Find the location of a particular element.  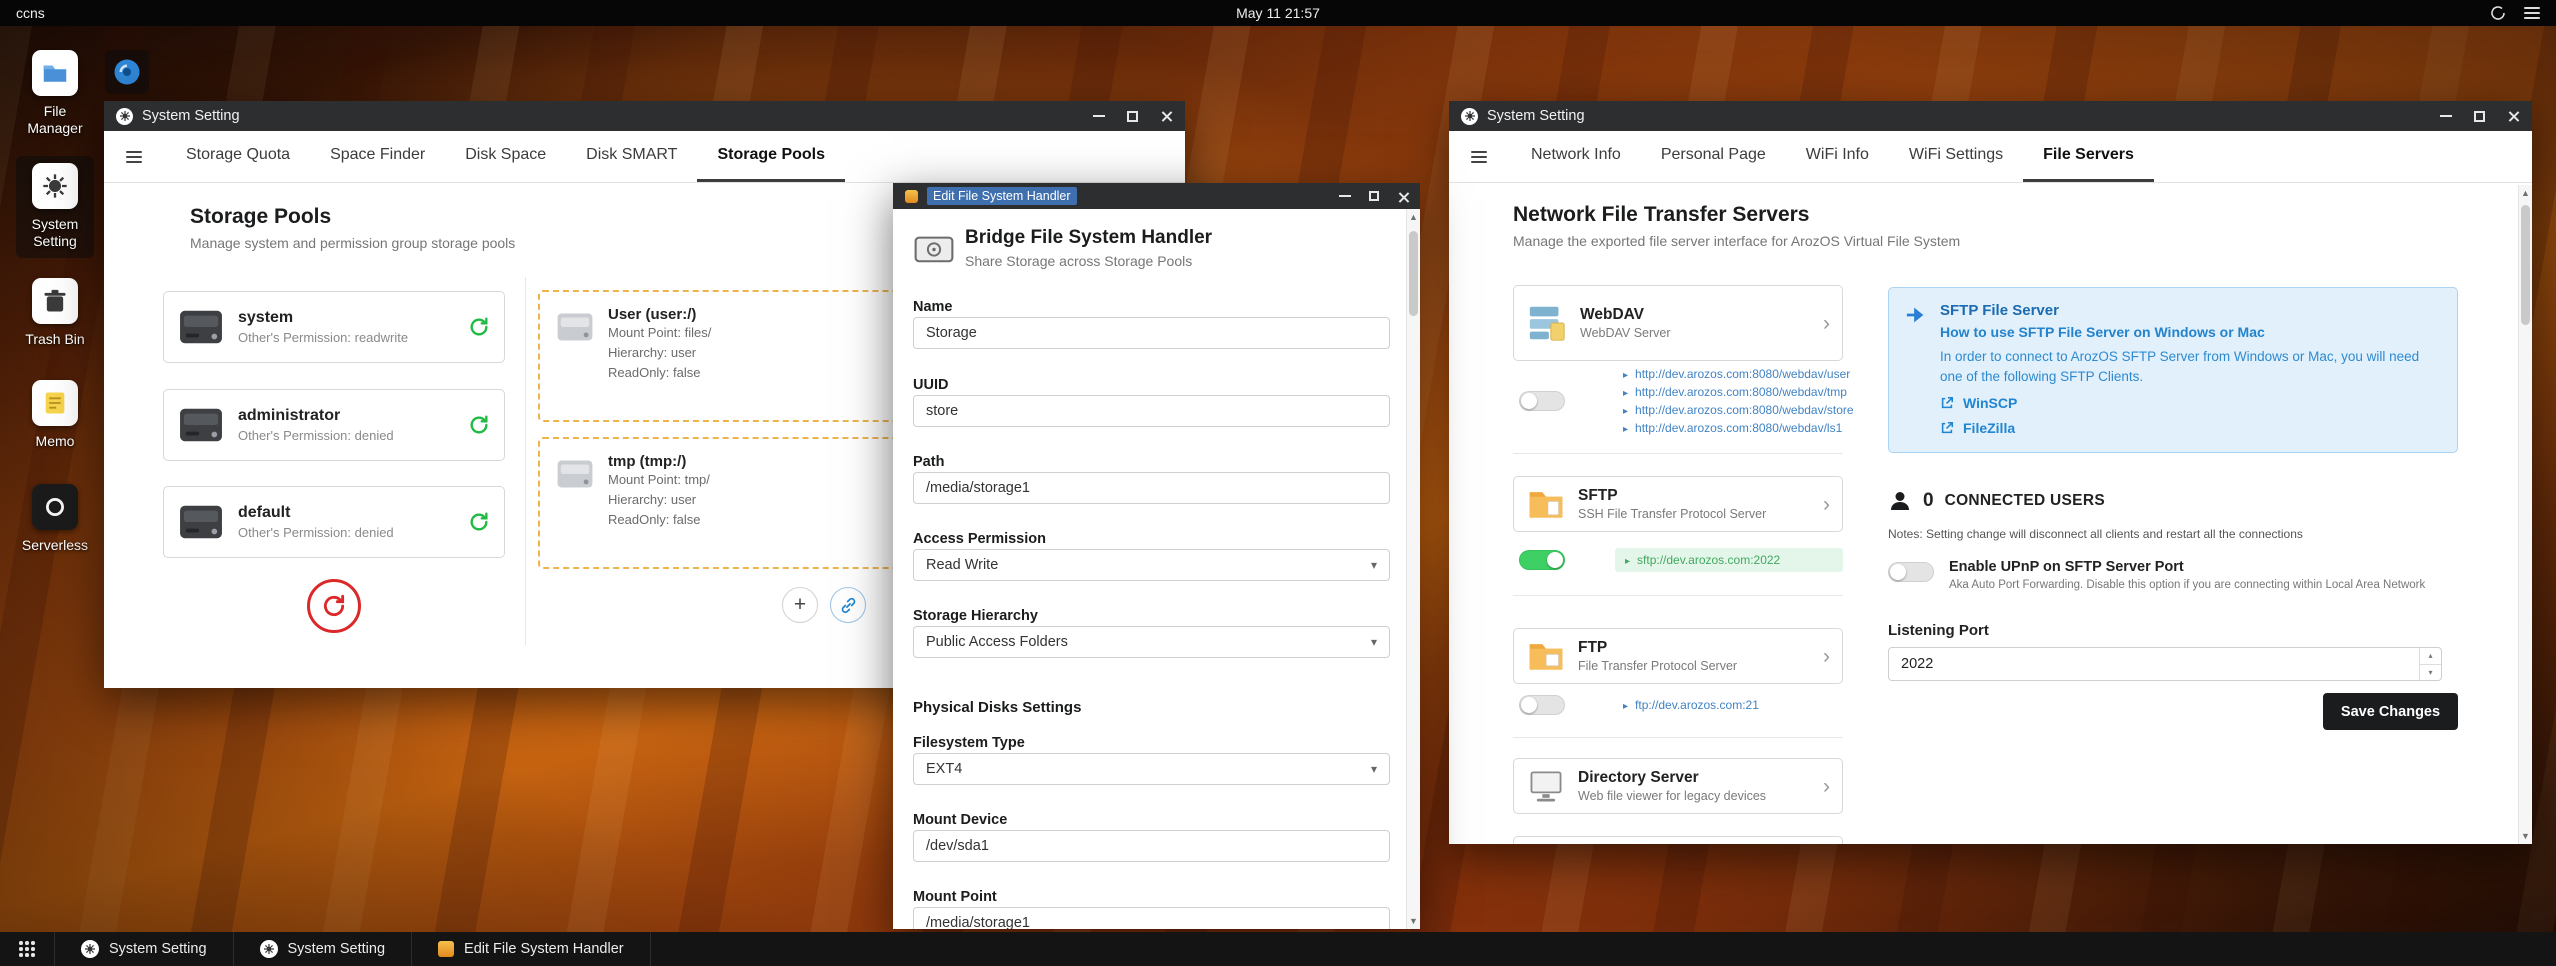

refresh-icon is located at coordinates (334, 605).